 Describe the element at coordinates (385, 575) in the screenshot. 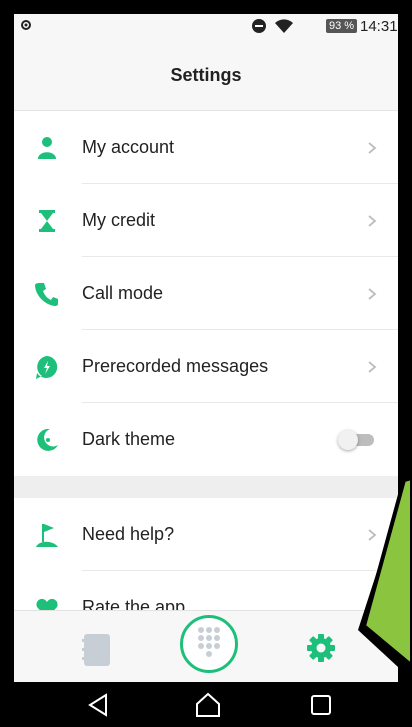

I see `tutorial-arrow-overlay` at that location.